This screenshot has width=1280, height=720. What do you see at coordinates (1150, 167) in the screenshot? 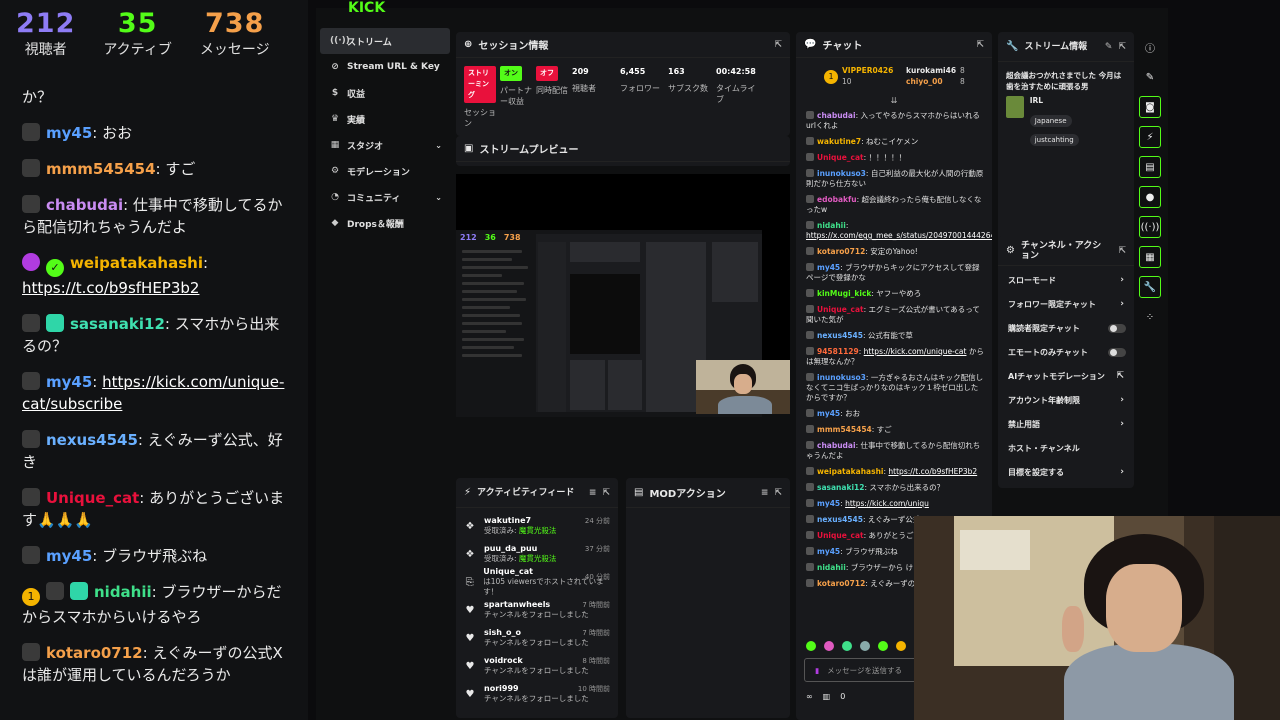
I see `document-icon: ▤` at bounding box center [1150, 167].